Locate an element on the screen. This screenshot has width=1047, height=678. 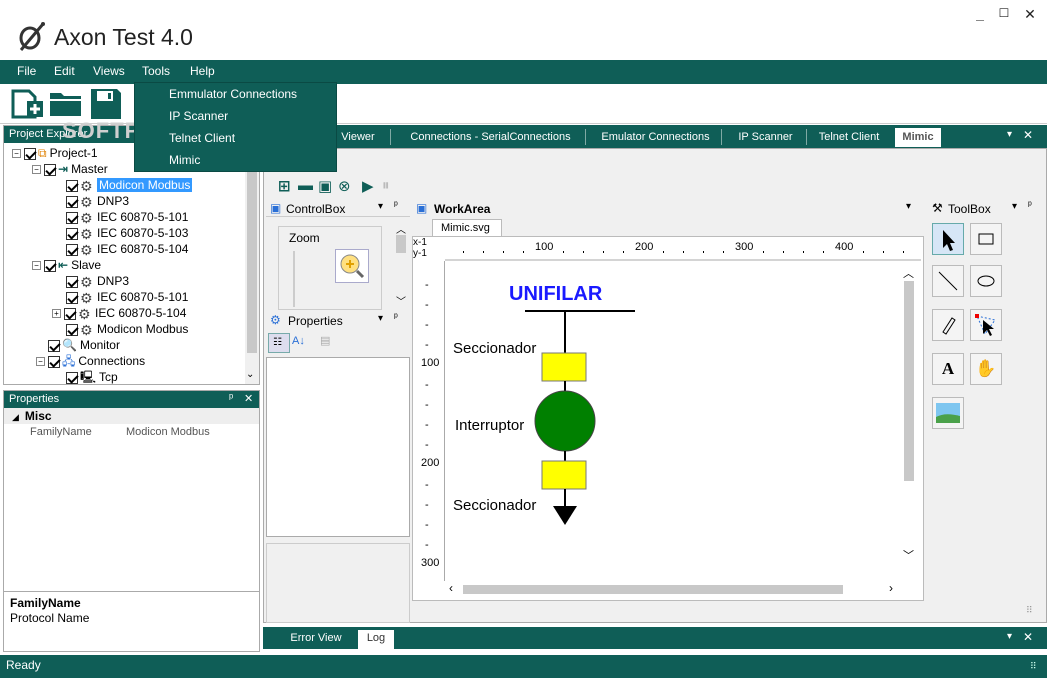
play-icon: ▶ is located at coordinates (368, 186).